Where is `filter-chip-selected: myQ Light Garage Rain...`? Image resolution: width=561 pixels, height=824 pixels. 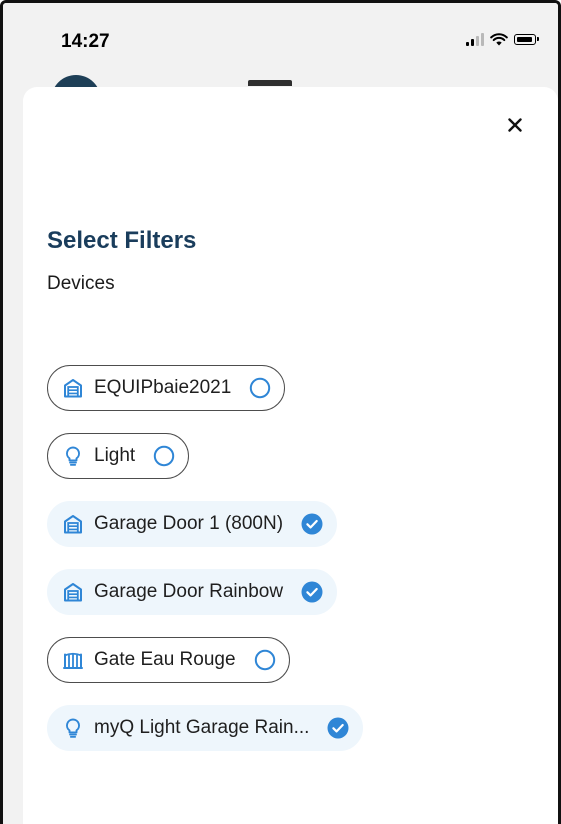
filter-chip-selected: myQ Light Garage Rain... is located at coordinates (205, 728).